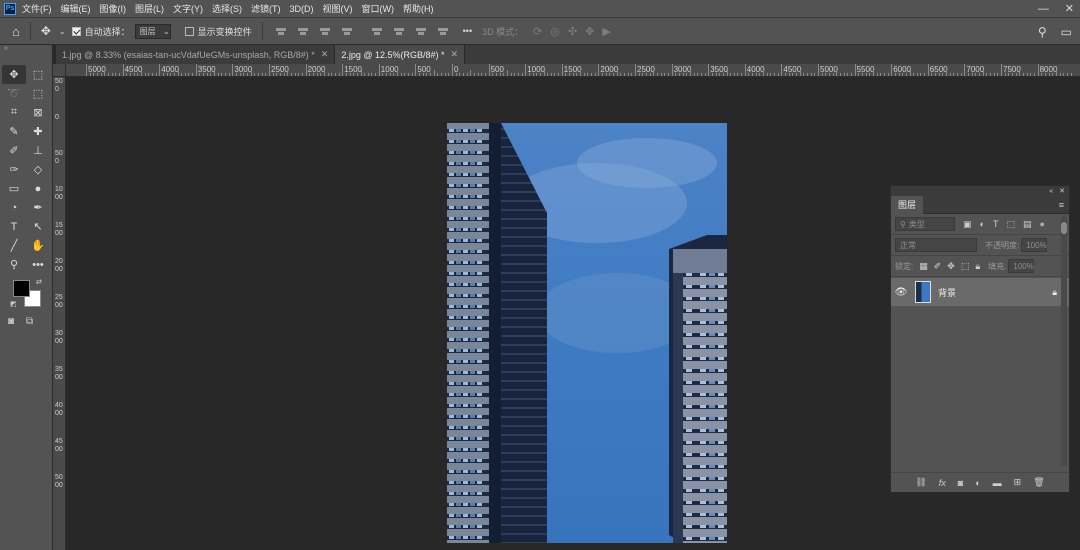 This screenshot has height=550, width=1080. What do you see at coordinates (947, 292) in the screenshot?
I see `layer-name: 背景` at bounding box center [947, 292].